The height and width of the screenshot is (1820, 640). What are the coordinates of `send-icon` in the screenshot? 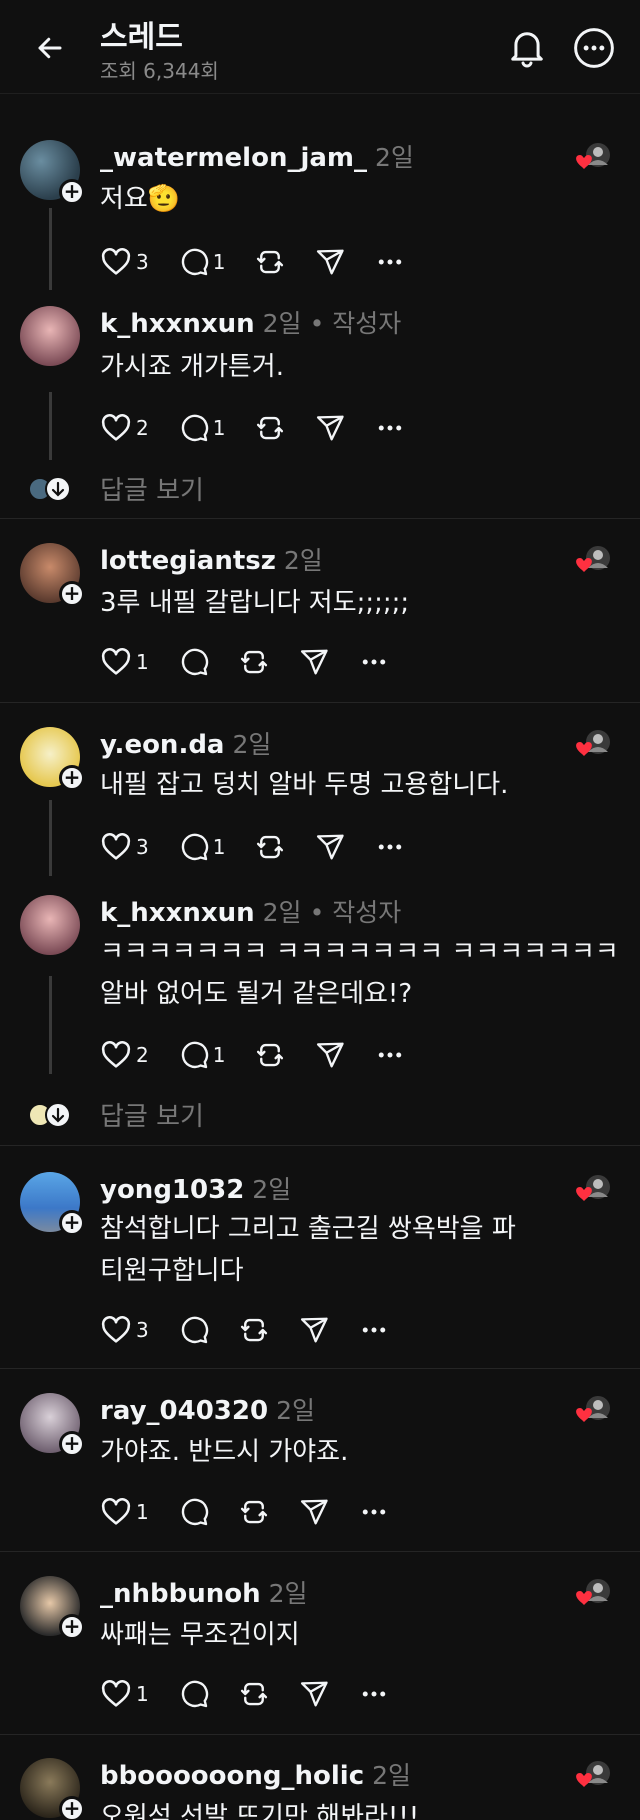 It's located at (330, 262).